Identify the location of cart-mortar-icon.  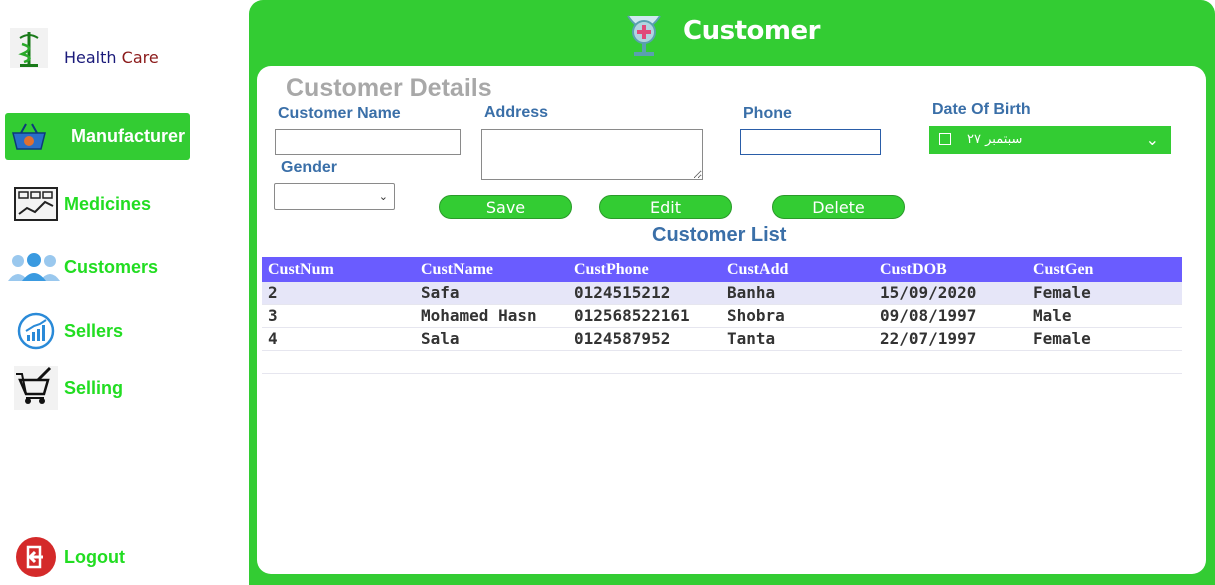
(36, 388).